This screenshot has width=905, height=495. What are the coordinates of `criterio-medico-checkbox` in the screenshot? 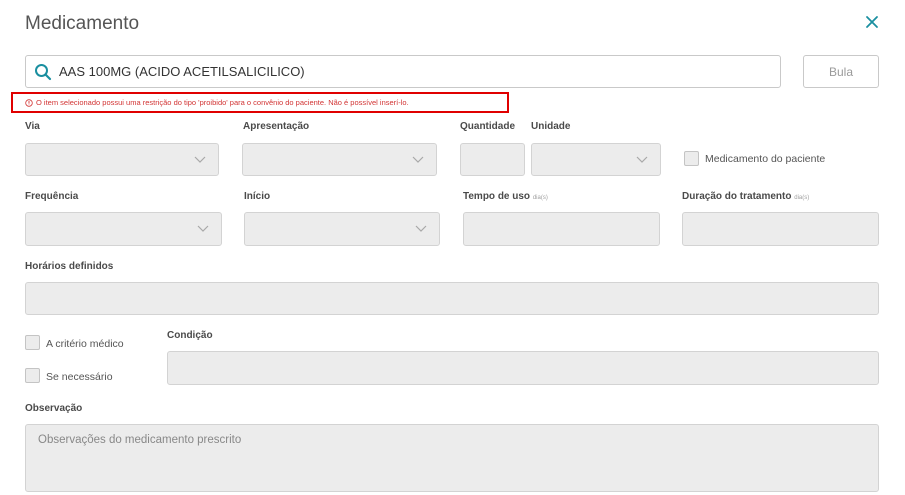 It's located at (32, 342).